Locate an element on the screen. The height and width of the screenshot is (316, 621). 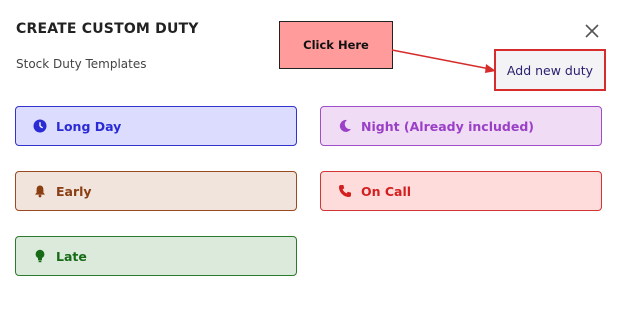
close-button is located at coordinates (592, 31).